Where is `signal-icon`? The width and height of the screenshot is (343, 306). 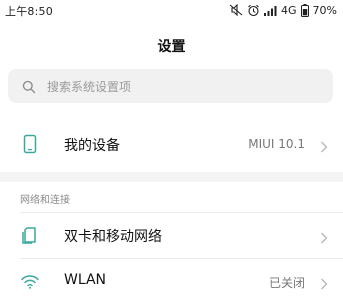 signal-icon is located at coordinates (270, 10).